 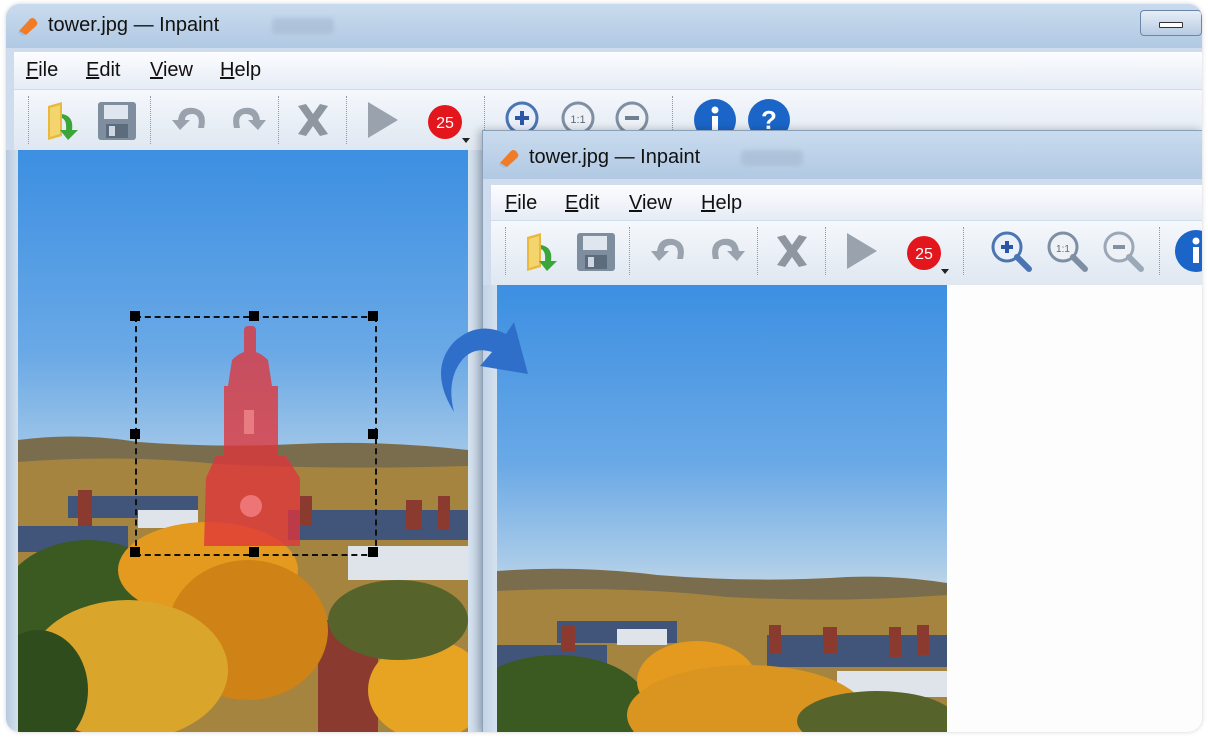 I want to click on front-menubar: File Edit View Help, so click(x=846, y=202).